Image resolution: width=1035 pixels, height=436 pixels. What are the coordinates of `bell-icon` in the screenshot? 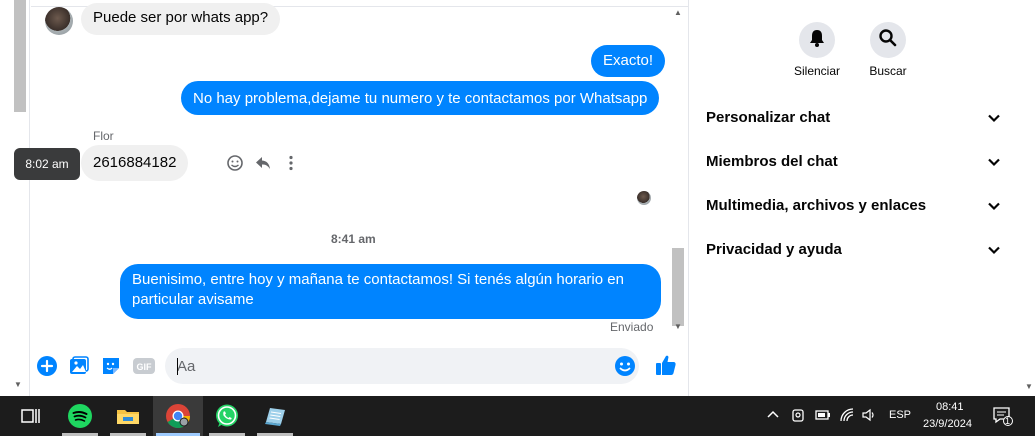 It's located at (817, 40).